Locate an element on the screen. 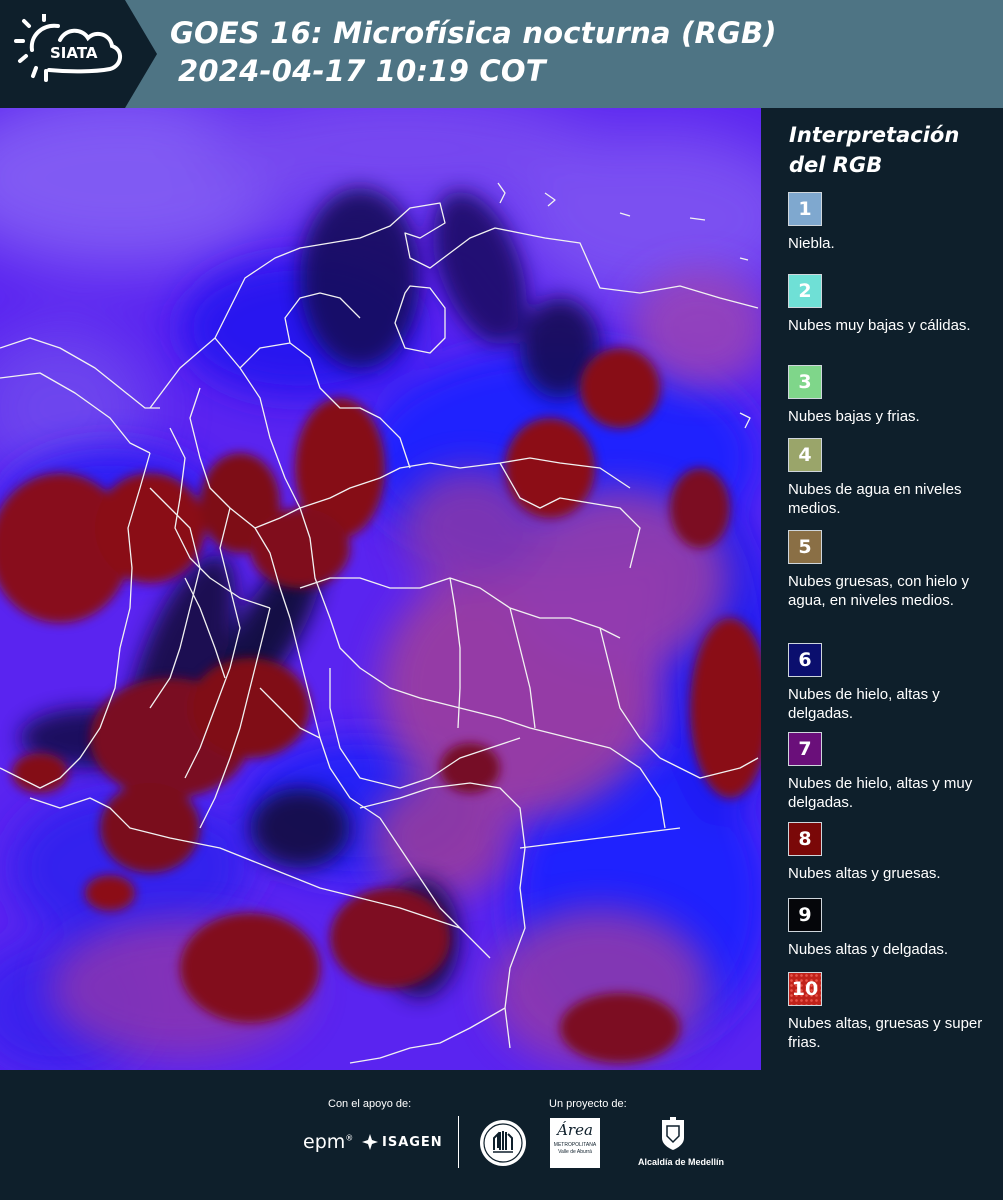 The image size is (1003, 1200). legend-label: Nubes de hielo, altas y muy delgadas. is located at coordinates (880, 793).